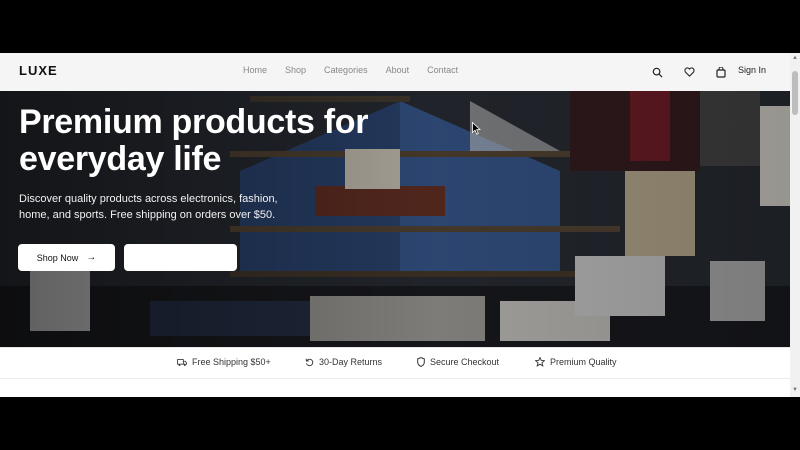 Image resolution: width=800 pixels, height=450 pixels. Describe the element at coordinates (795, 390) in the screenshot. I see `scroll-down-arrow-icon: ▼` at that location.